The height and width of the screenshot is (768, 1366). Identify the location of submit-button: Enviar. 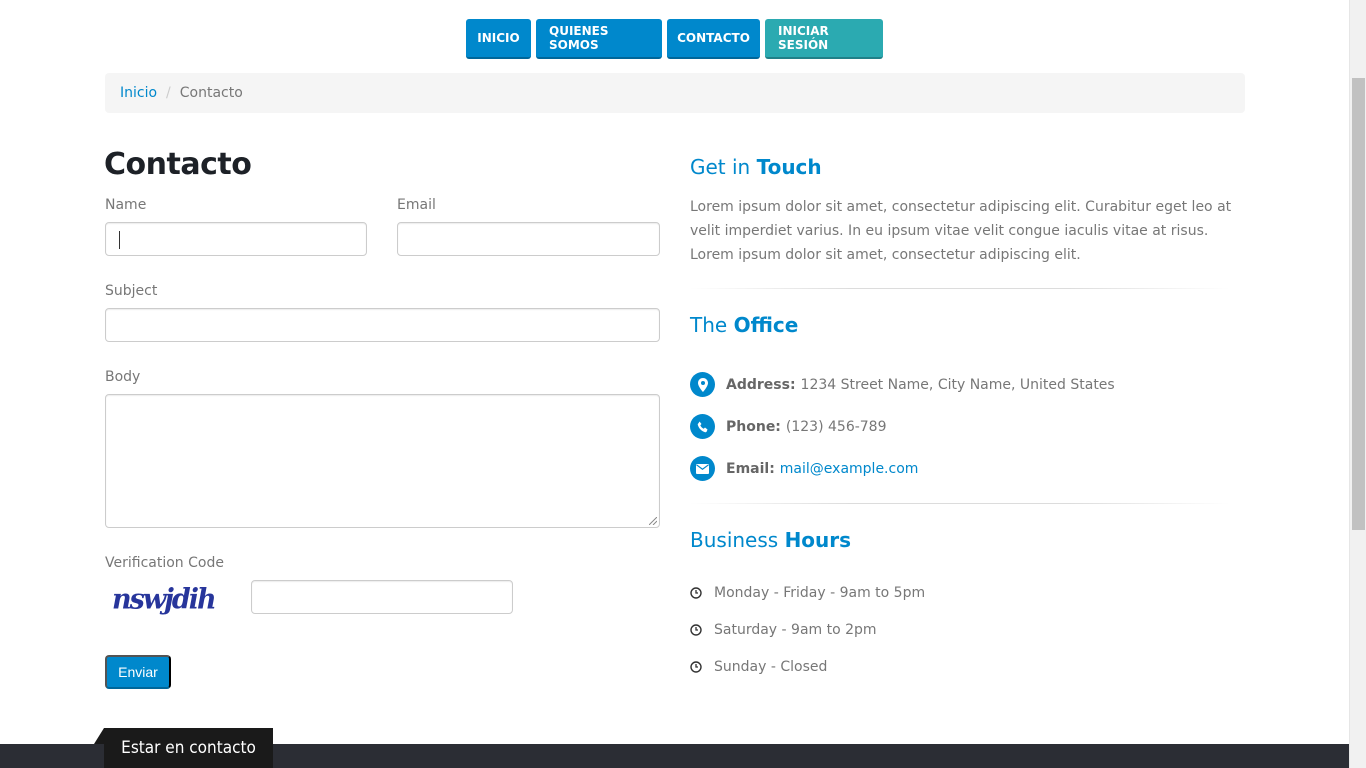
(138, 672).